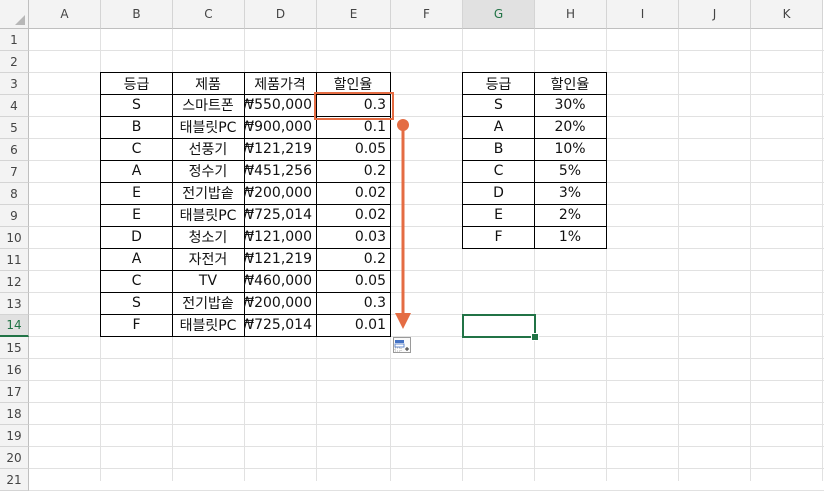 The width and height of the screenshot is (824, 491). I want to click on table1-cell: 0.03, so click(353, 237).